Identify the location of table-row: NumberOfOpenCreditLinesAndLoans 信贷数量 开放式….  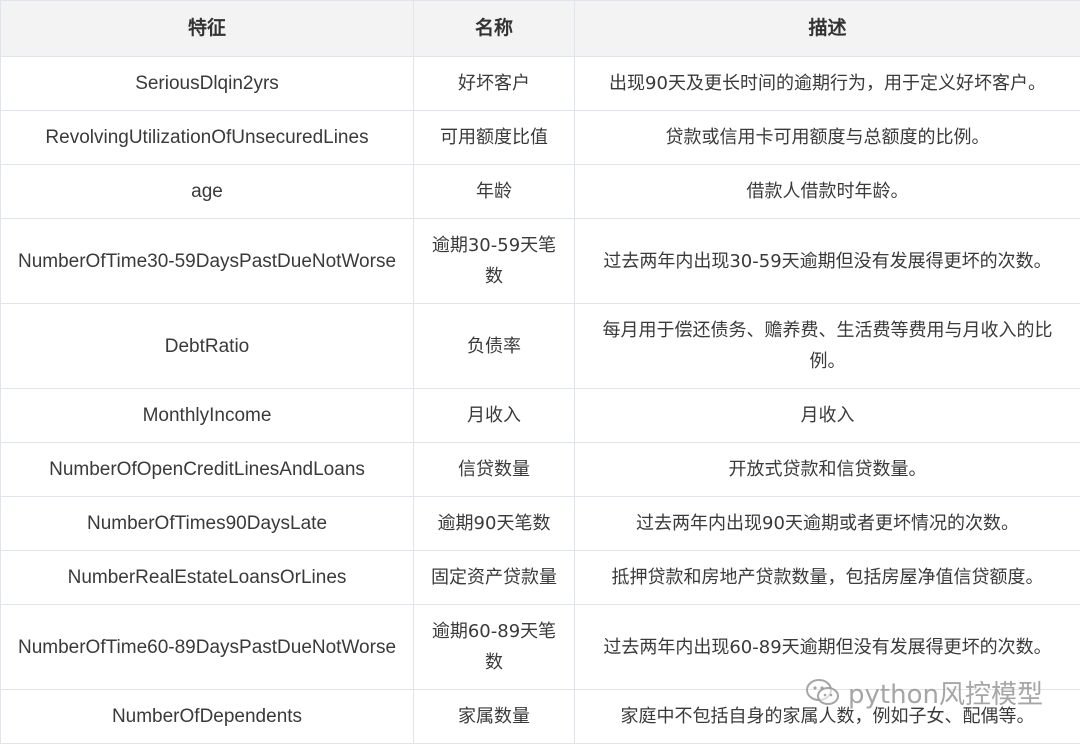
(540, 469).